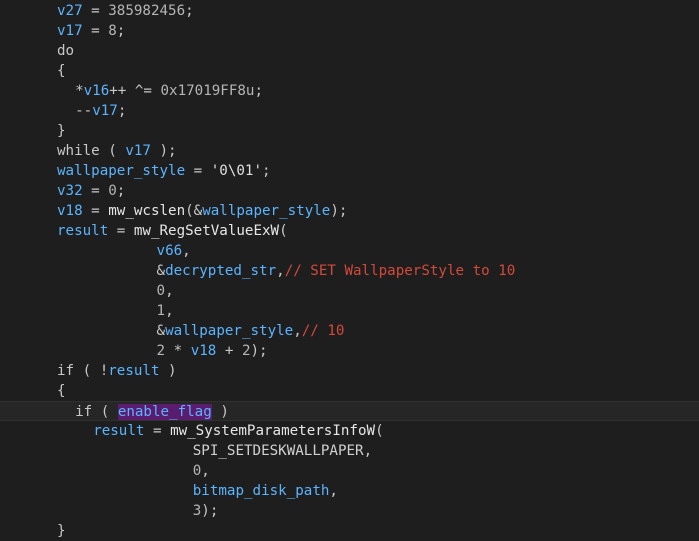 The height and width of the screenshot is (541, 699). I want to click on code-line: &wallpaper_style,// 10, so click(349, 331).